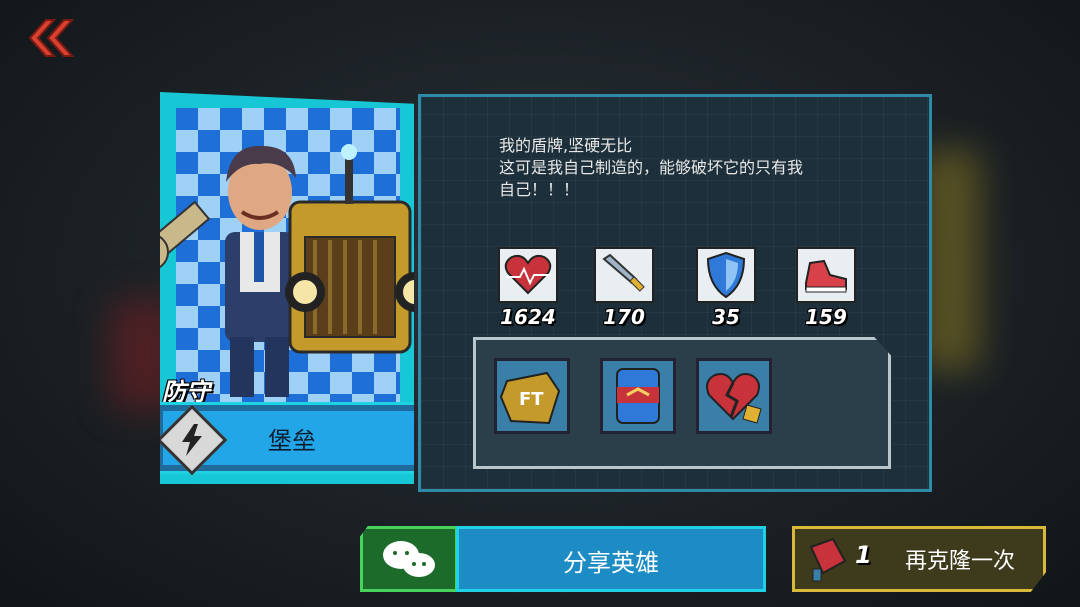 Image resolution: width=1080 pixels, height=607 pixels. Describe the element at coordinates (539, 189) in the screenshot. I see `description-line-3: 自己！！！` at that location.